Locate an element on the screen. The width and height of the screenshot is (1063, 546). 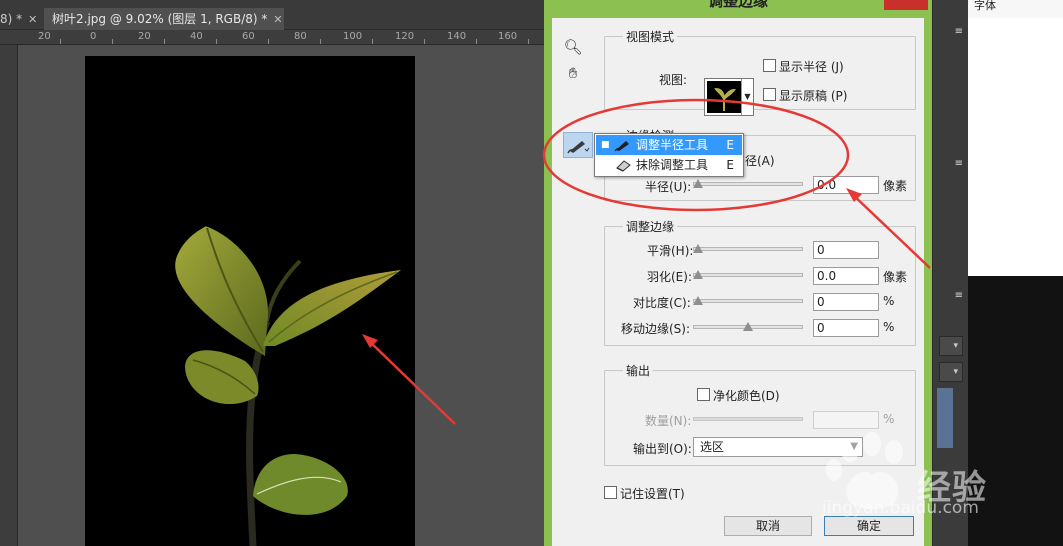
view-label: 视图: is located at coordinates (673, 80).